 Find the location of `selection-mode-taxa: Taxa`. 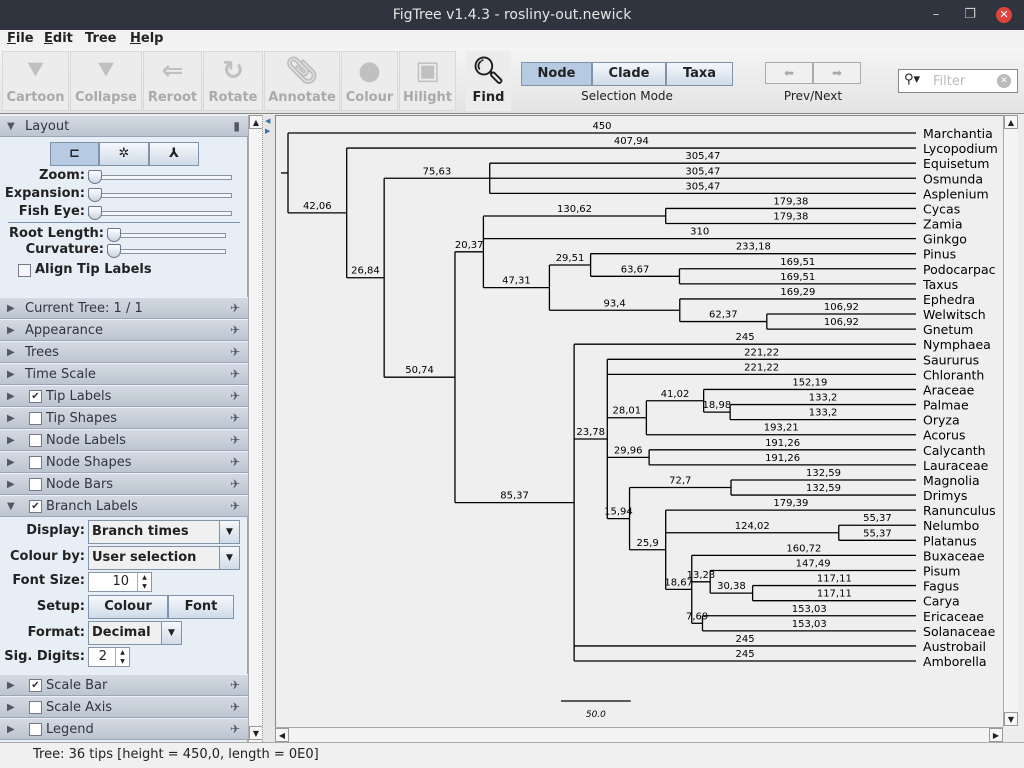

selection-mode-taxa: Taxa is located at coordinates (699, 74).